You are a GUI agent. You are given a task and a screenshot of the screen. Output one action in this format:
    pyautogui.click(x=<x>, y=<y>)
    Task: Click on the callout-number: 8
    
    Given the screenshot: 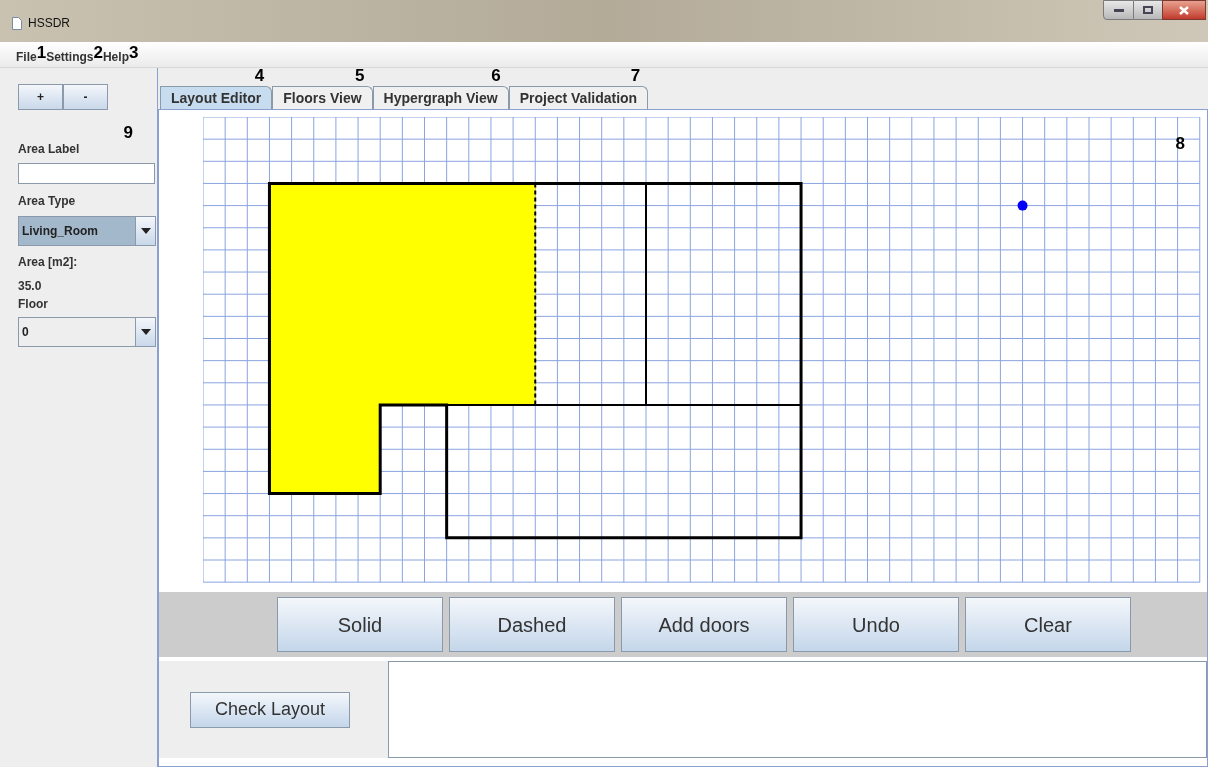 What is the action you would take?
    pyautogui.click(x=1180, y=143)
    